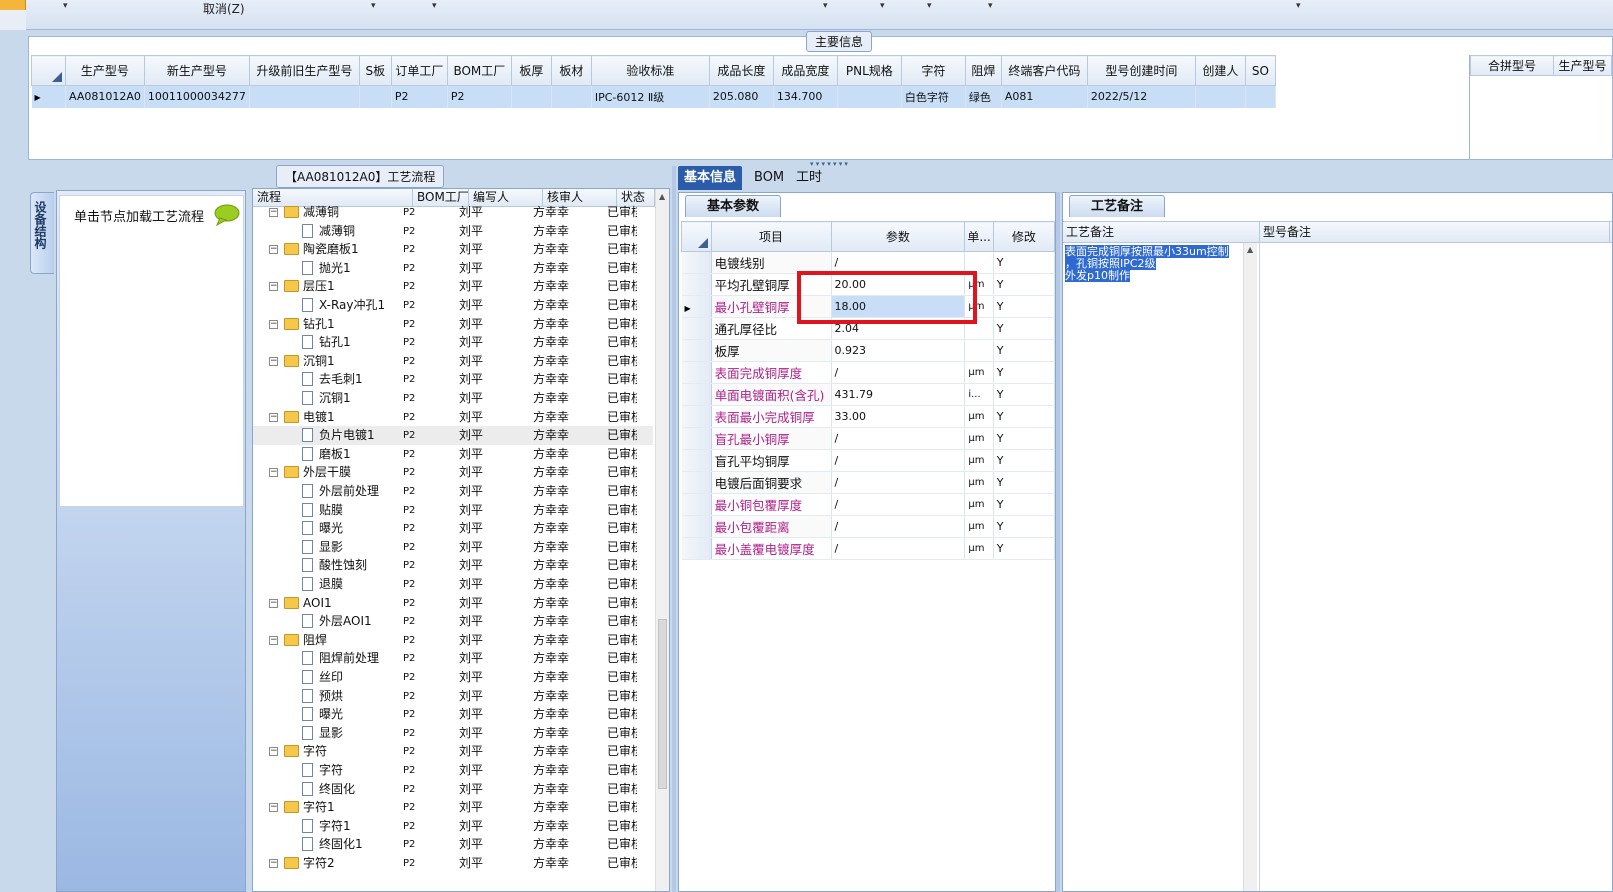 Image resolution: width=1613 pixels, height=892 pixels. Describe the element at coordinates (453, 844) in the screenshot. I see `tree-row: 终固化1P2刘平方幸幸已审核` at that location.